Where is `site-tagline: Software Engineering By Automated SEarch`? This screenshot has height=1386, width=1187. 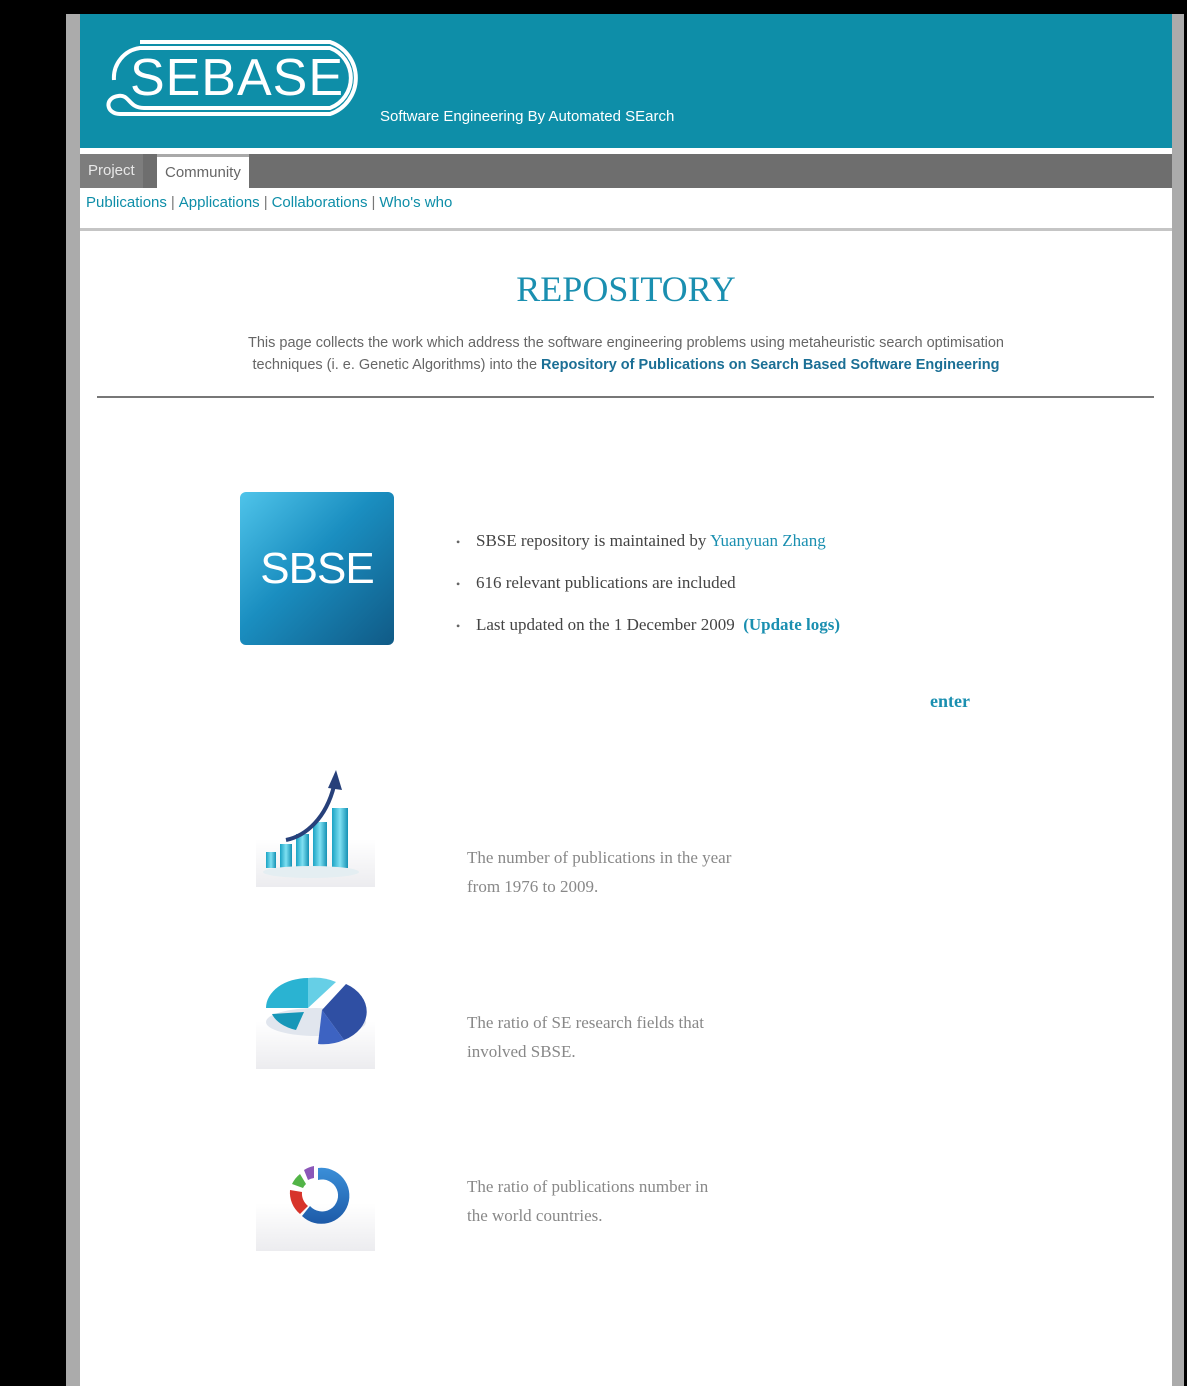
site-tagline: Software Engineering By Automated SEarch is located at coordinates (527, 116).